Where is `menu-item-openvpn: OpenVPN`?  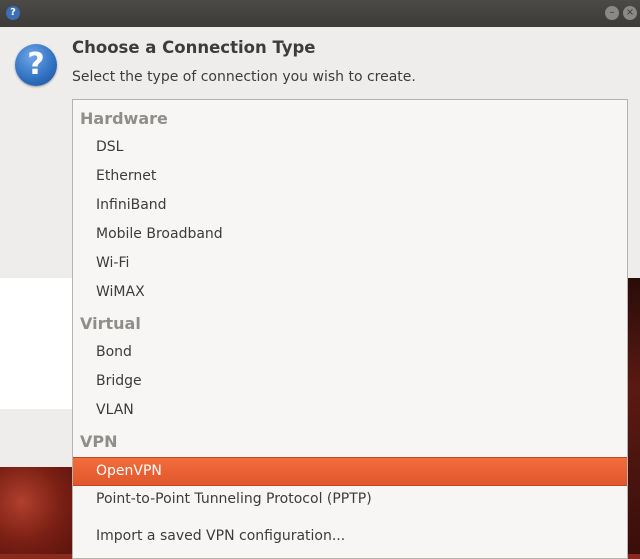
menu-item-openvpn: OpenVPN is located at coordinates (350, 471).